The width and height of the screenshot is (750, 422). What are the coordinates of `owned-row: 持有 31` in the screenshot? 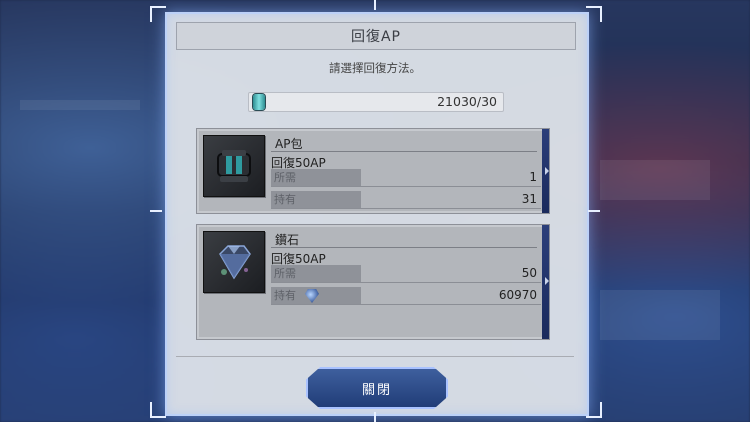 It's located at (406, 200).